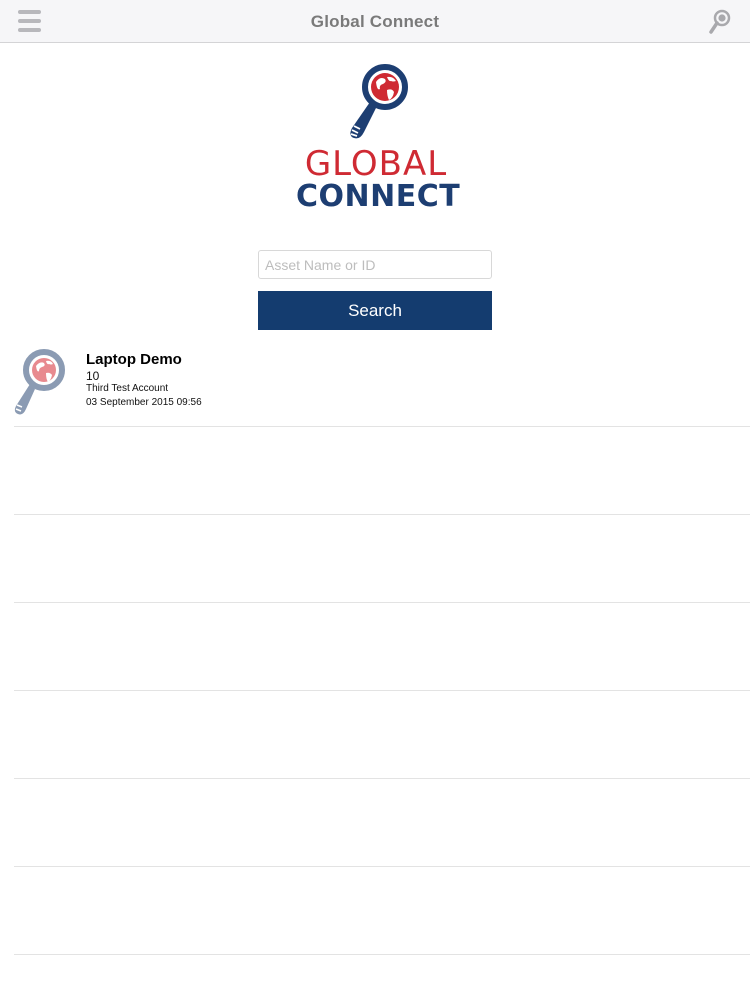 This screenshot has height=1000, width=750. What do you see at coordinates (39, 382) in the screenshot?
I see `globe-magnifier-icon` at bounding box center [39, 382].